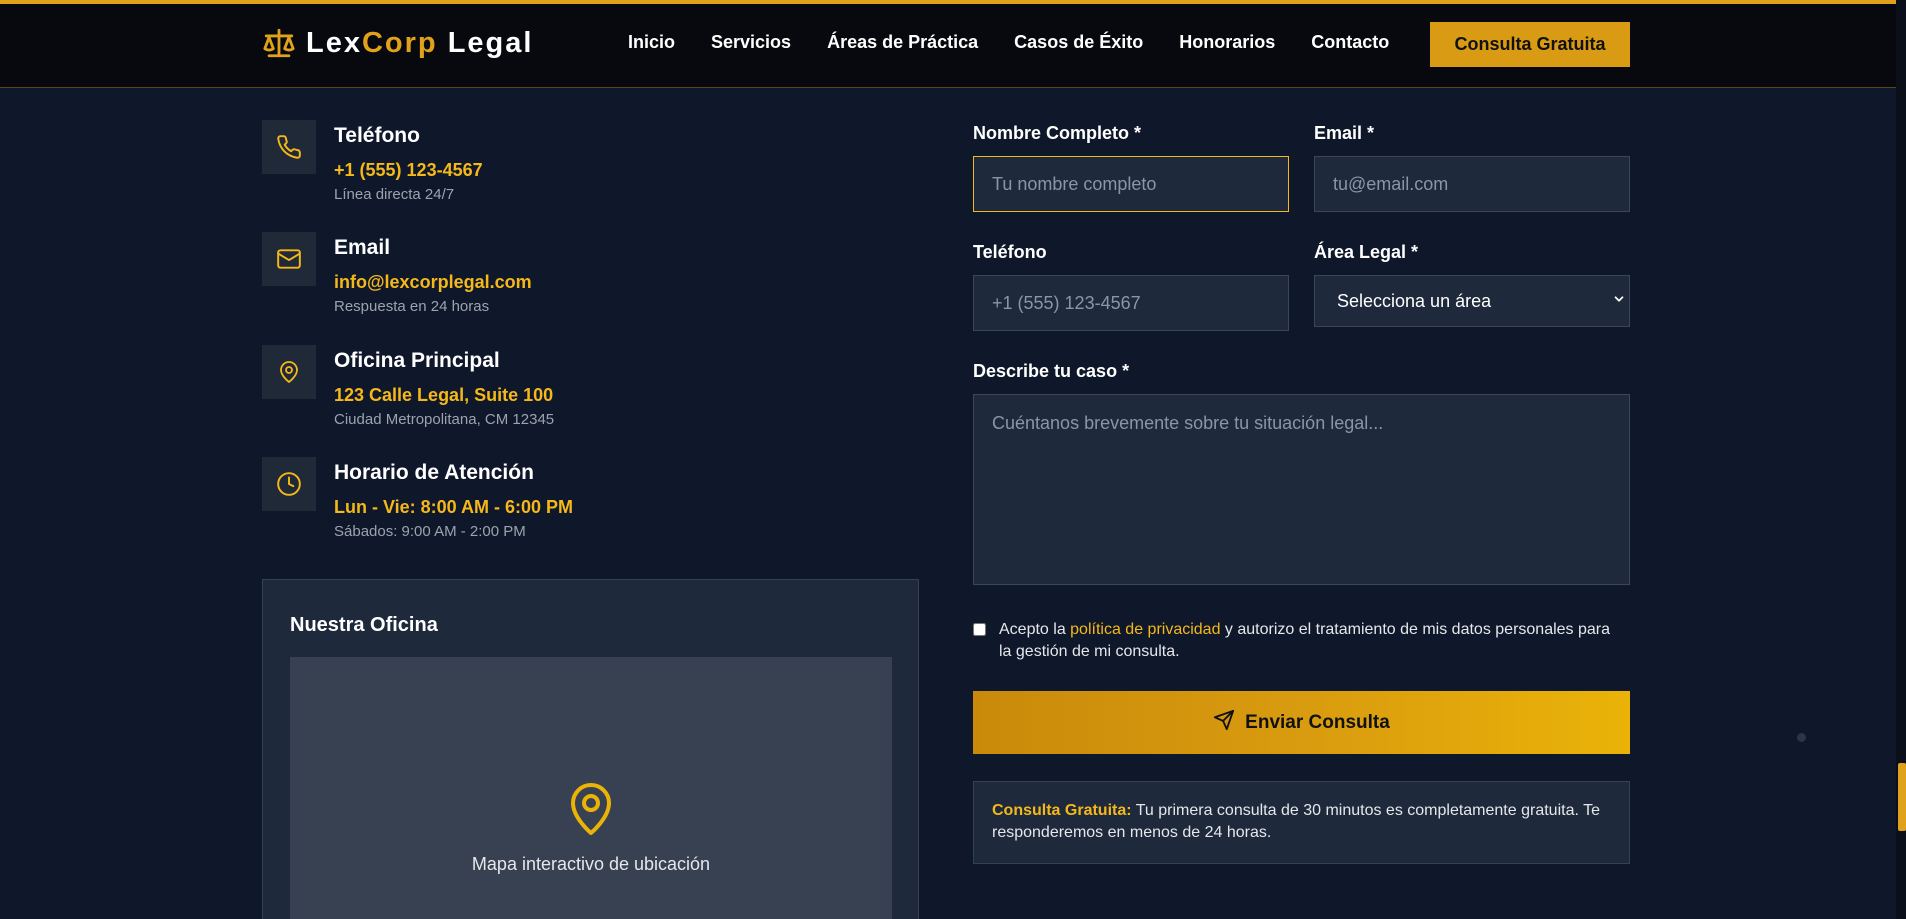 The image size is (1906, 919). Describe the element at coordinates (1472, 184) in the screenshot. I see `email-field` at that location.